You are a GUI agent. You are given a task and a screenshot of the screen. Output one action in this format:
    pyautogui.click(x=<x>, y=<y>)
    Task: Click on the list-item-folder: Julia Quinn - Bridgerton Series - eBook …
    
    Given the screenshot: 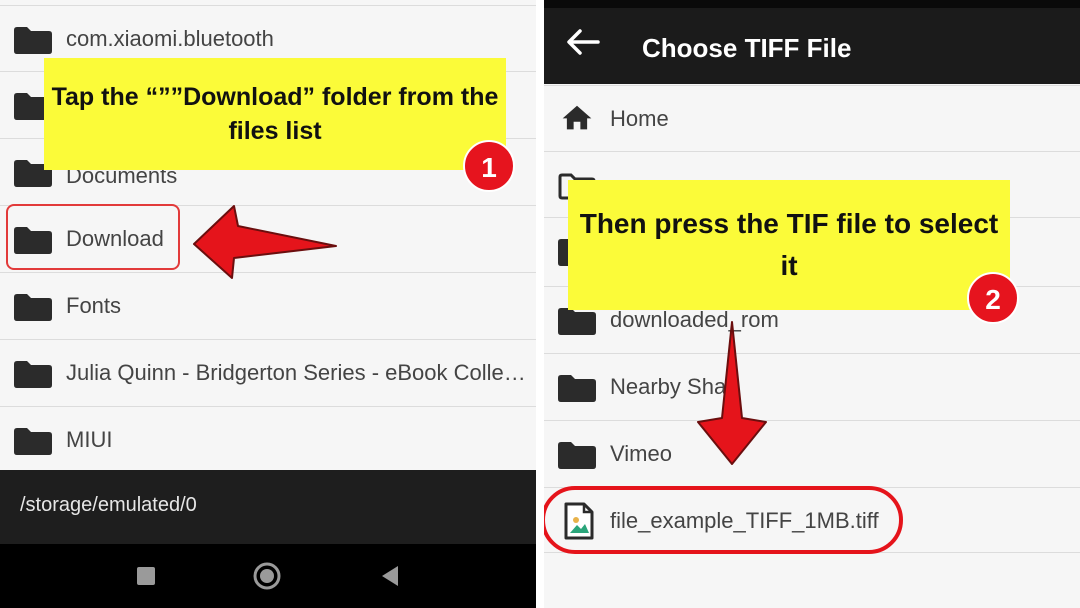 What is the action you would take?
    pyautogui.click(x=268, y=372)
    